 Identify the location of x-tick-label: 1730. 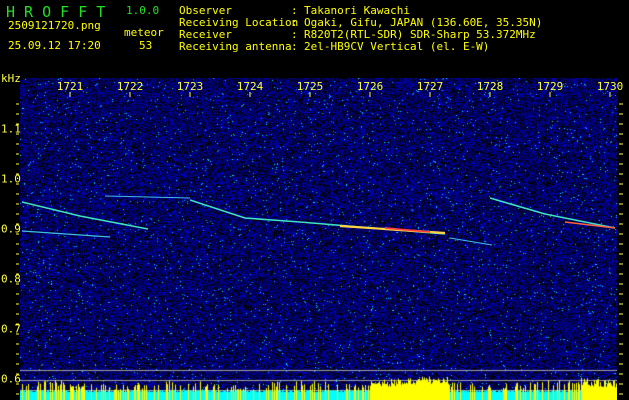
(610, 86).